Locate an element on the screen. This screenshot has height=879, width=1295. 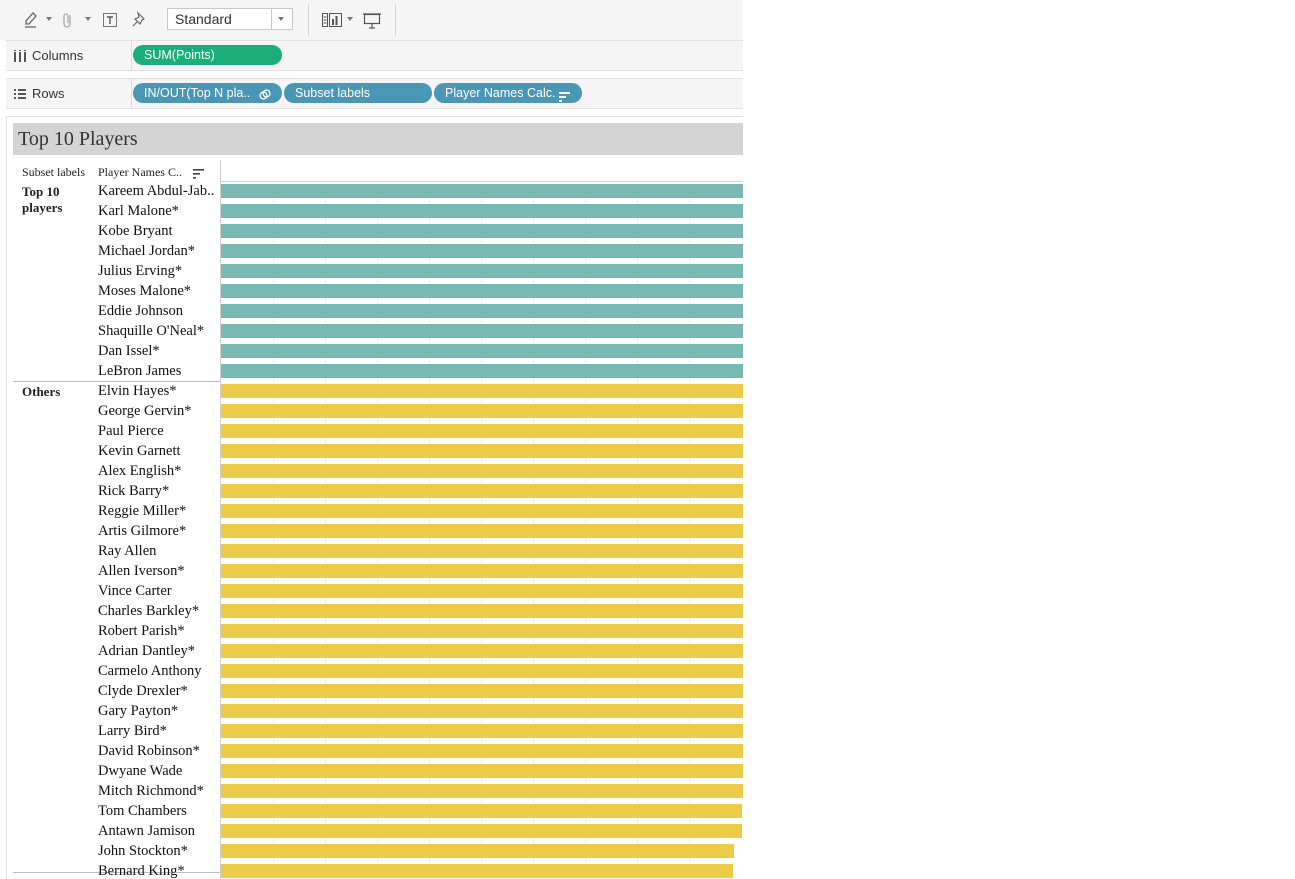
pill-label: Player Names Calc. is located at coordinates (500, 93).